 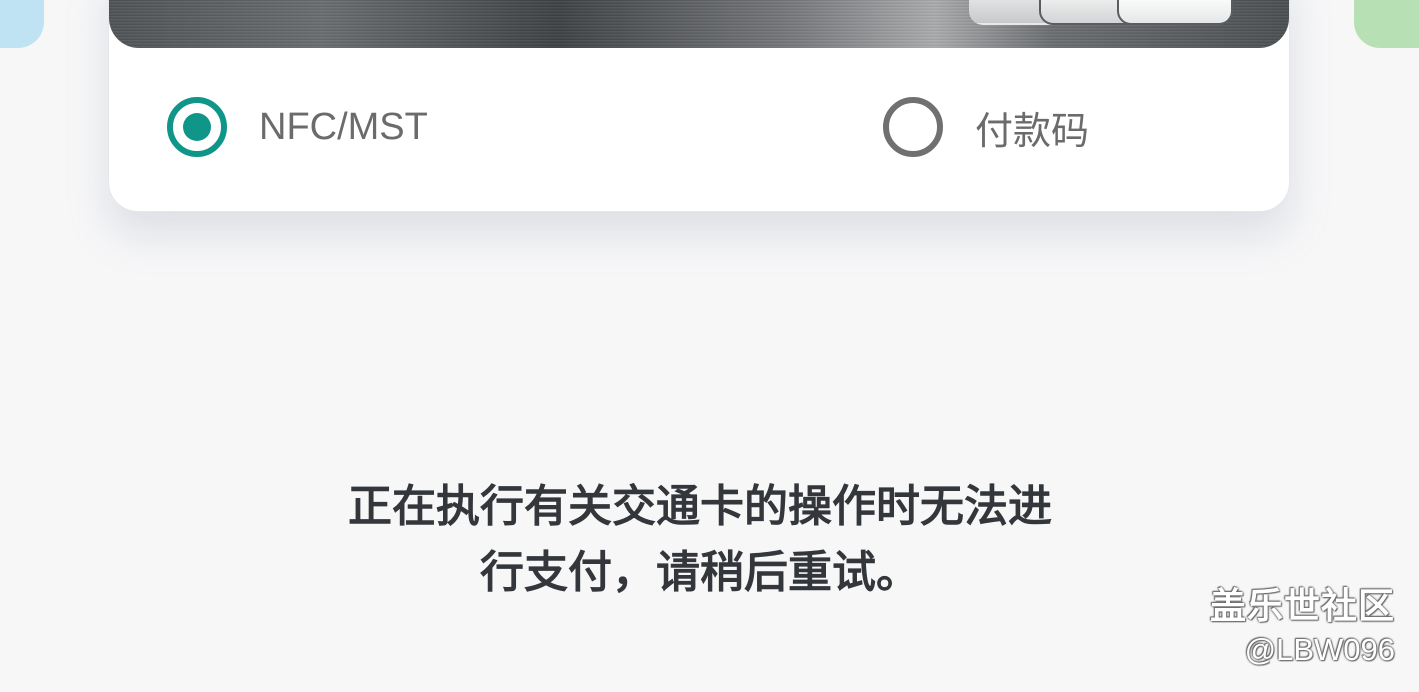 I want to click on payment-code-radio-icon, so click(x=913, y=127).